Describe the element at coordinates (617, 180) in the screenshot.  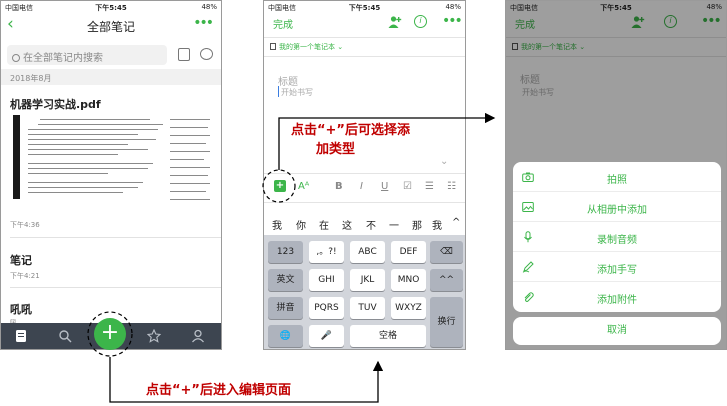
I see `option-label: 拍照` at that location.